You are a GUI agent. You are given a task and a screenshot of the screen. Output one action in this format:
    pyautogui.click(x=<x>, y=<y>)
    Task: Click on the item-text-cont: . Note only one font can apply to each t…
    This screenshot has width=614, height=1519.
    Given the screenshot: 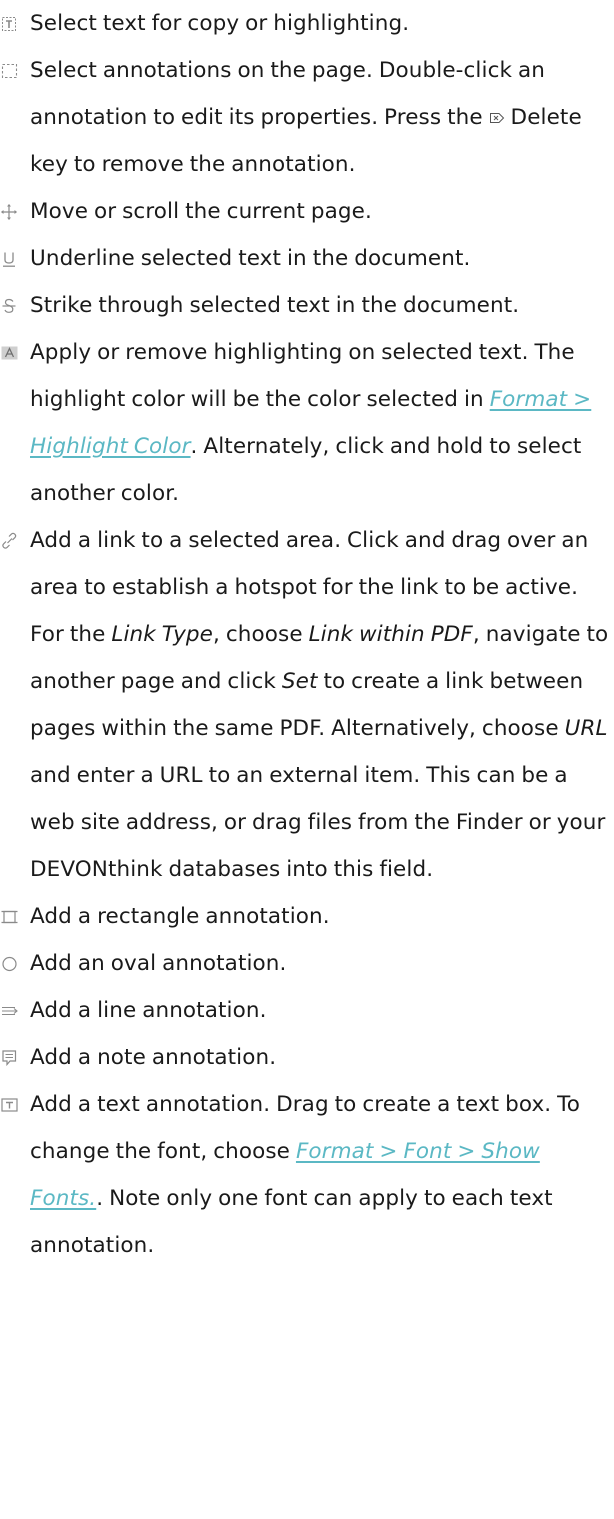 What is the action you would take?
    pyautogui.click(x=291, y=1222)
    